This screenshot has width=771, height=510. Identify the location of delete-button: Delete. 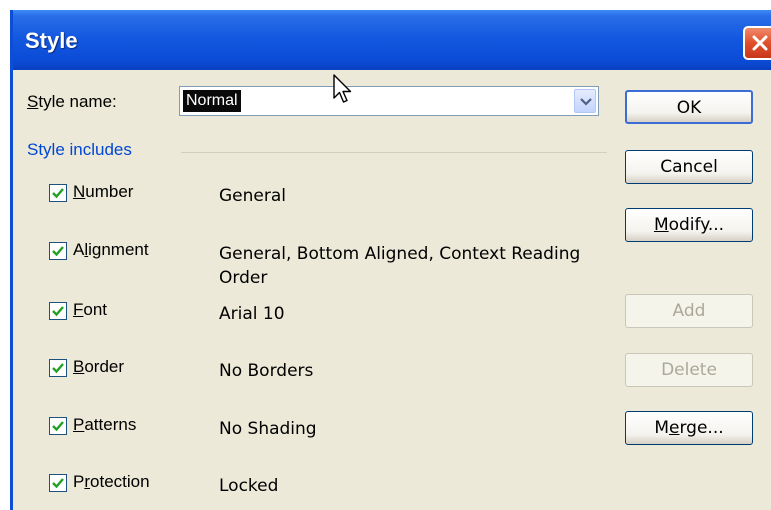
(689, 370).